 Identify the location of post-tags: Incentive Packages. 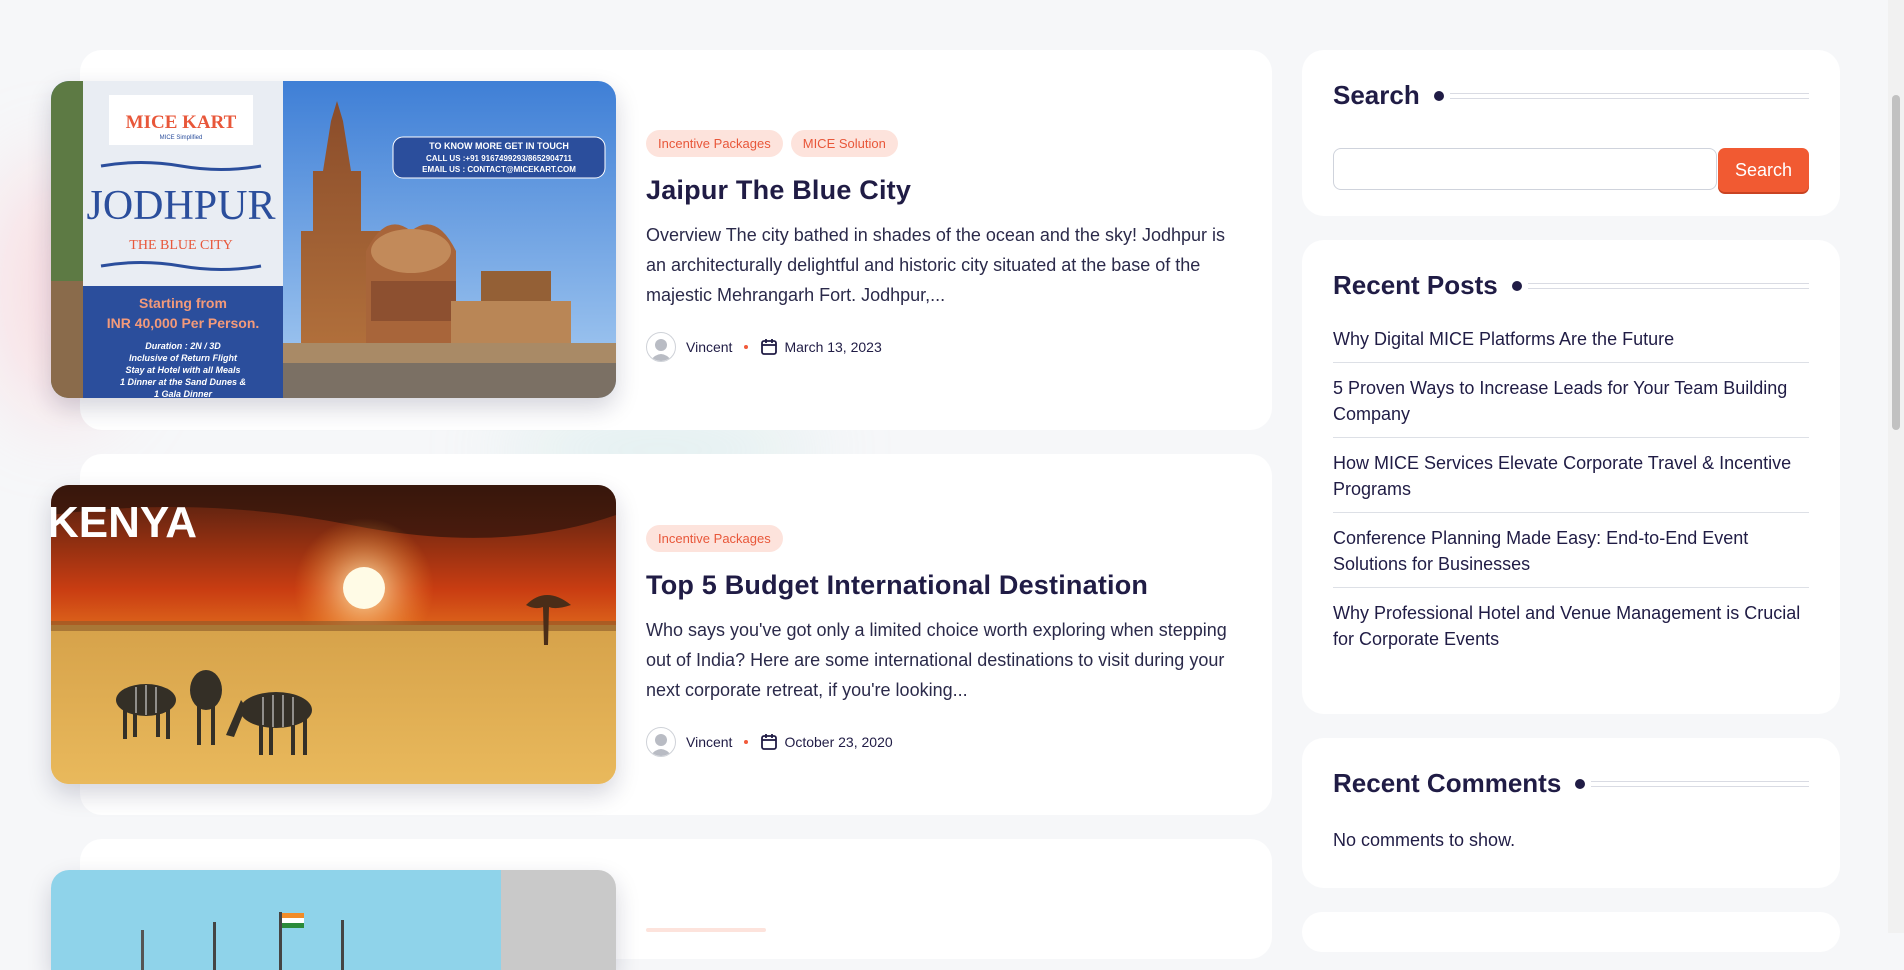
(946, 538).